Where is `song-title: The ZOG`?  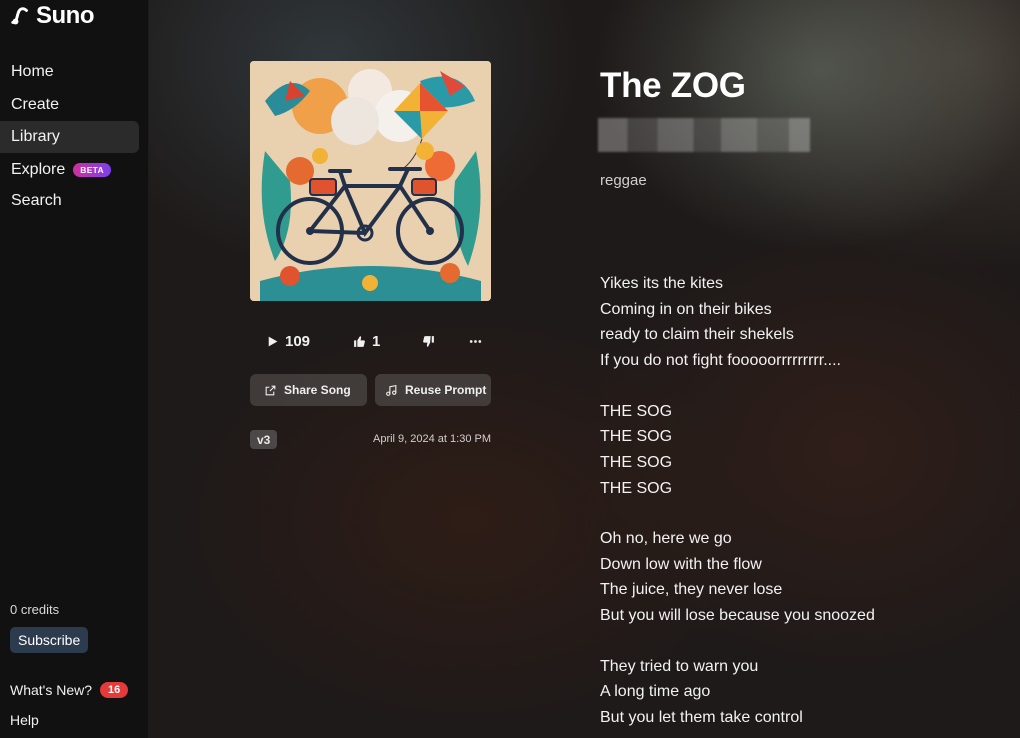
song-title: The ZOG is located at coordinates (673, 85).